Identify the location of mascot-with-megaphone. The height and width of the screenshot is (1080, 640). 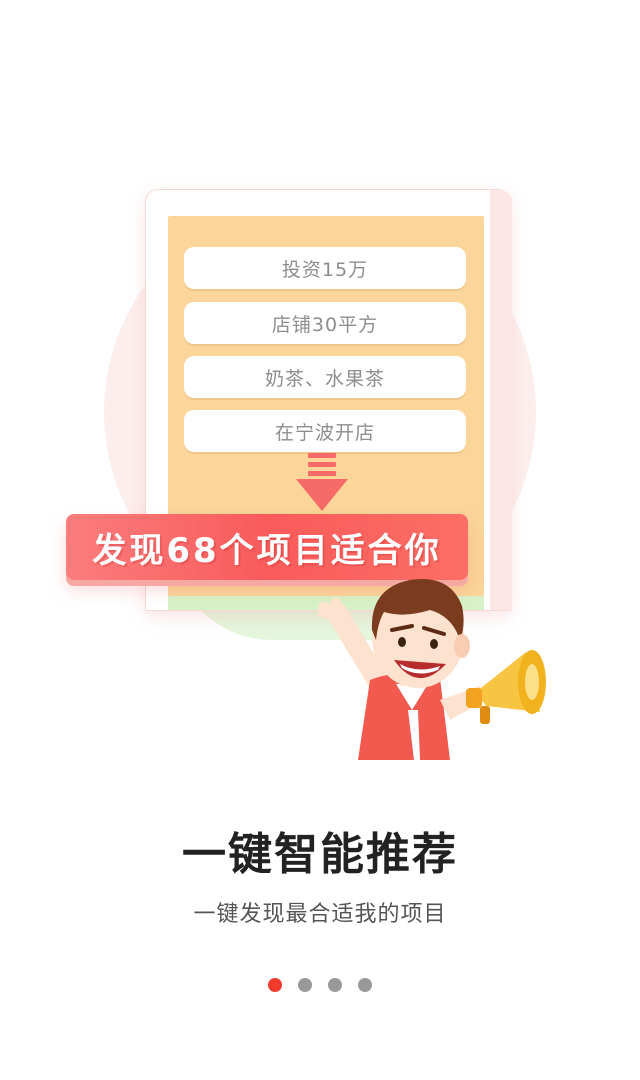
(431, 669).